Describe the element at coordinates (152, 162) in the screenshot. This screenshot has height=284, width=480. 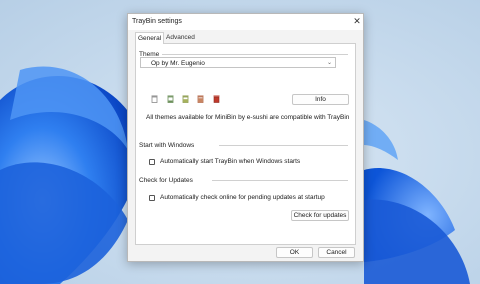
I see `autostart-checkbox` at that location.